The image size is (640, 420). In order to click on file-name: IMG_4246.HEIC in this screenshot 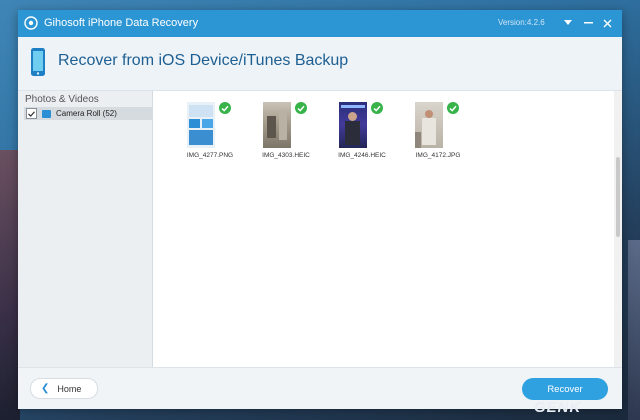, I will do `click(362, 155)`.